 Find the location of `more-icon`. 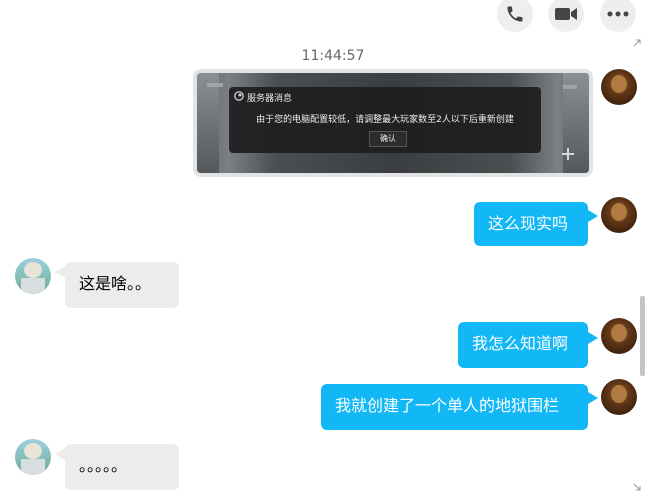

more-icon is located at coordinates (618, 14).